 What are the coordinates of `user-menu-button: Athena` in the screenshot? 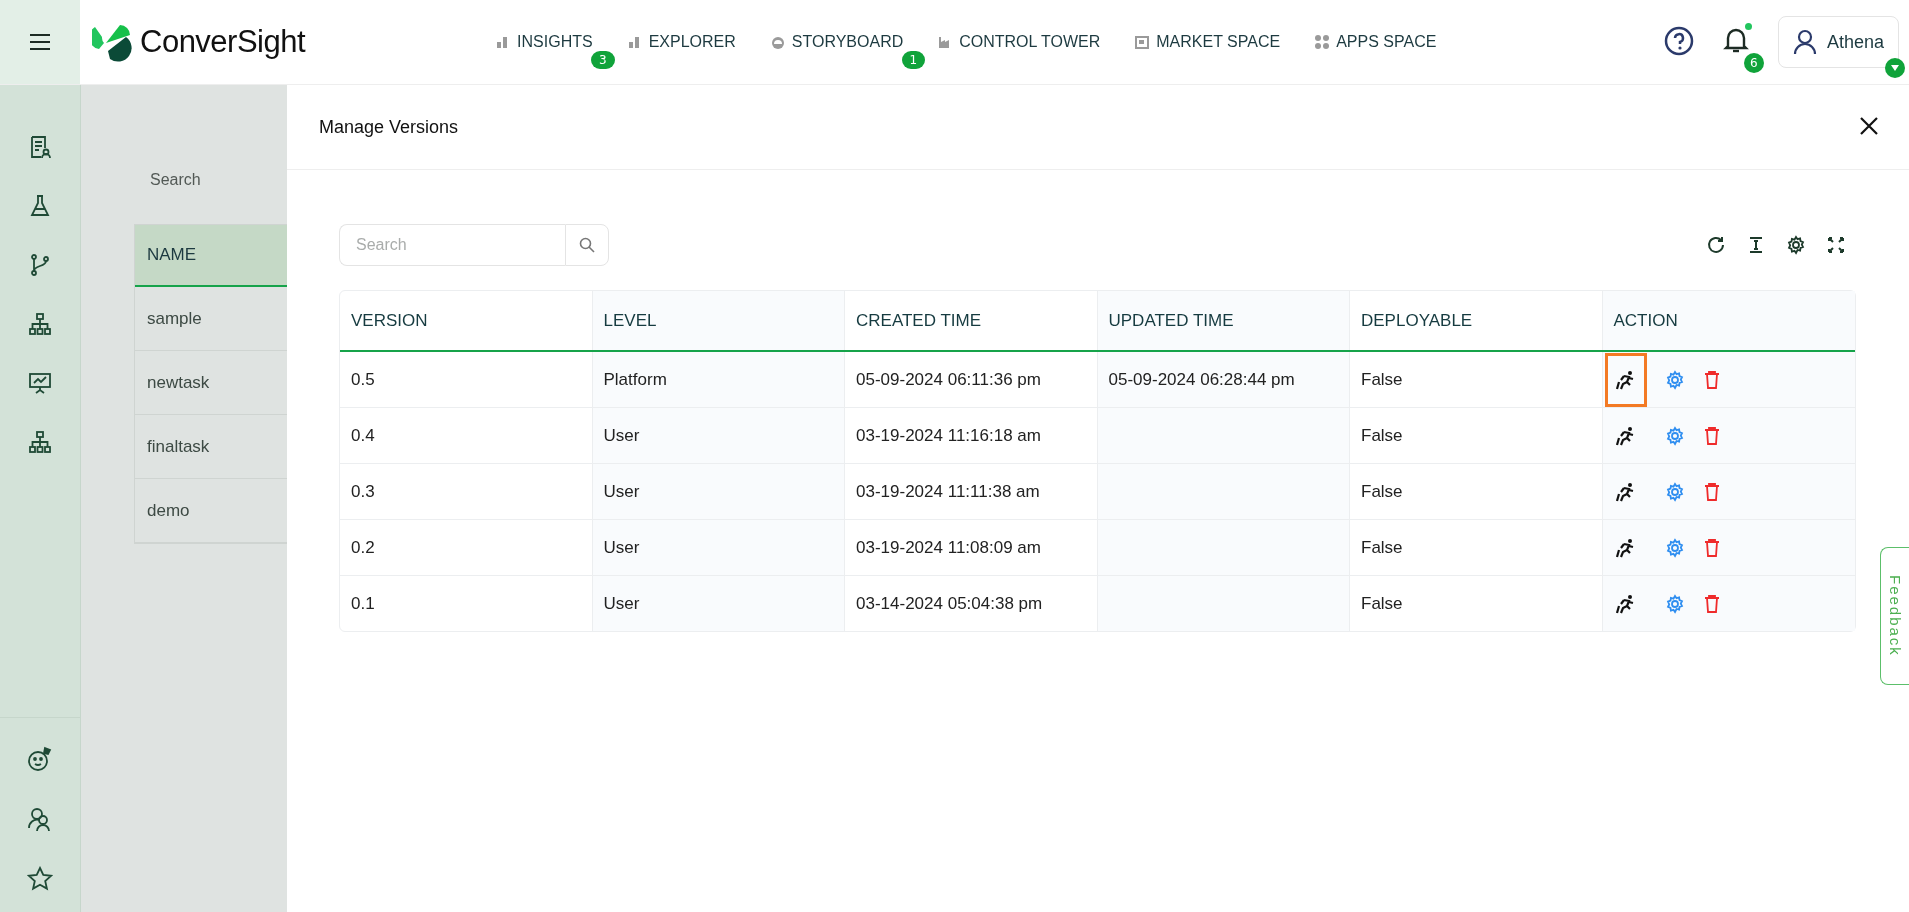 It's located at (1838, 42).